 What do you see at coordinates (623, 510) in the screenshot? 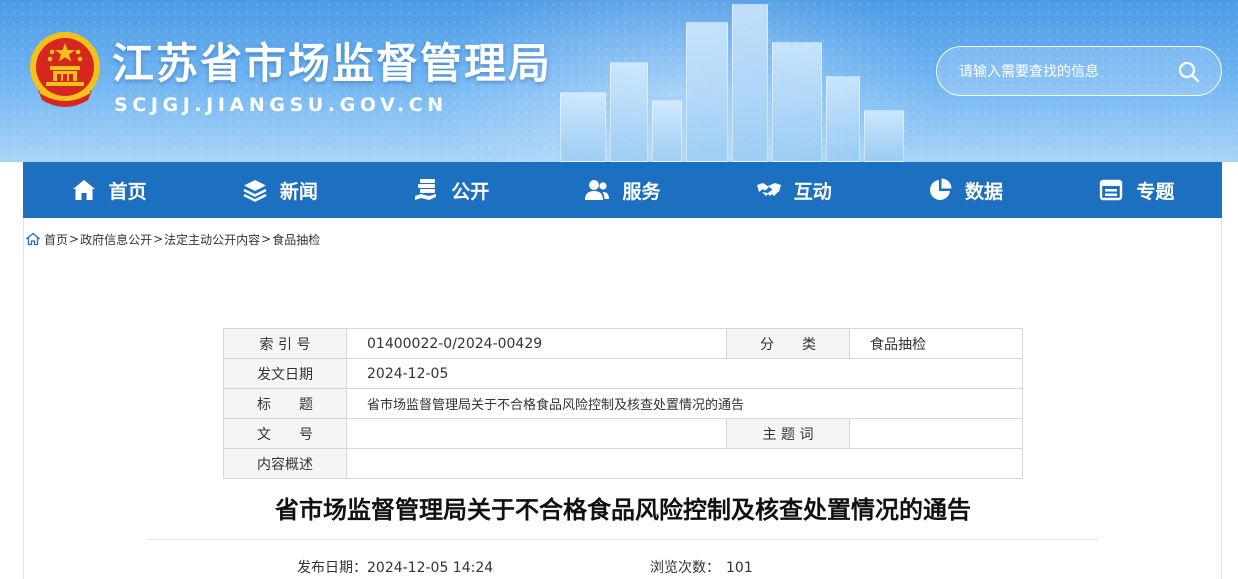
I see `article-title: 省市场监督管理局关于不合格食品风险控制及核查处置情况的通告` at bounding box center [623, 510].